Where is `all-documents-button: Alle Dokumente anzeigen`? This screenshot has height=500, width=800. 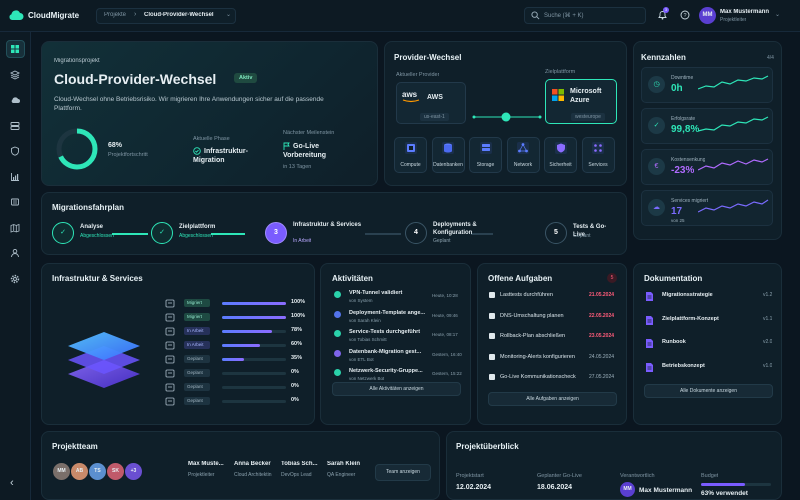
all-documents-button: Alle Dokumente anzeigen is located at coordinates (708, 391).